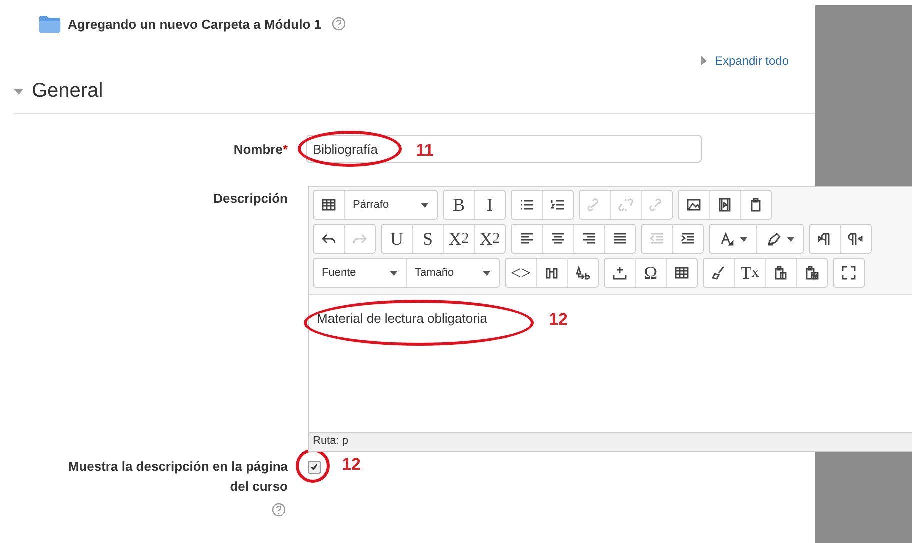 This screenshot has height=543, width=912. What do you see at coordinates (849, 273) in the screenshot?
I see `fullscreen-icon` at bounding box center [849, 273].